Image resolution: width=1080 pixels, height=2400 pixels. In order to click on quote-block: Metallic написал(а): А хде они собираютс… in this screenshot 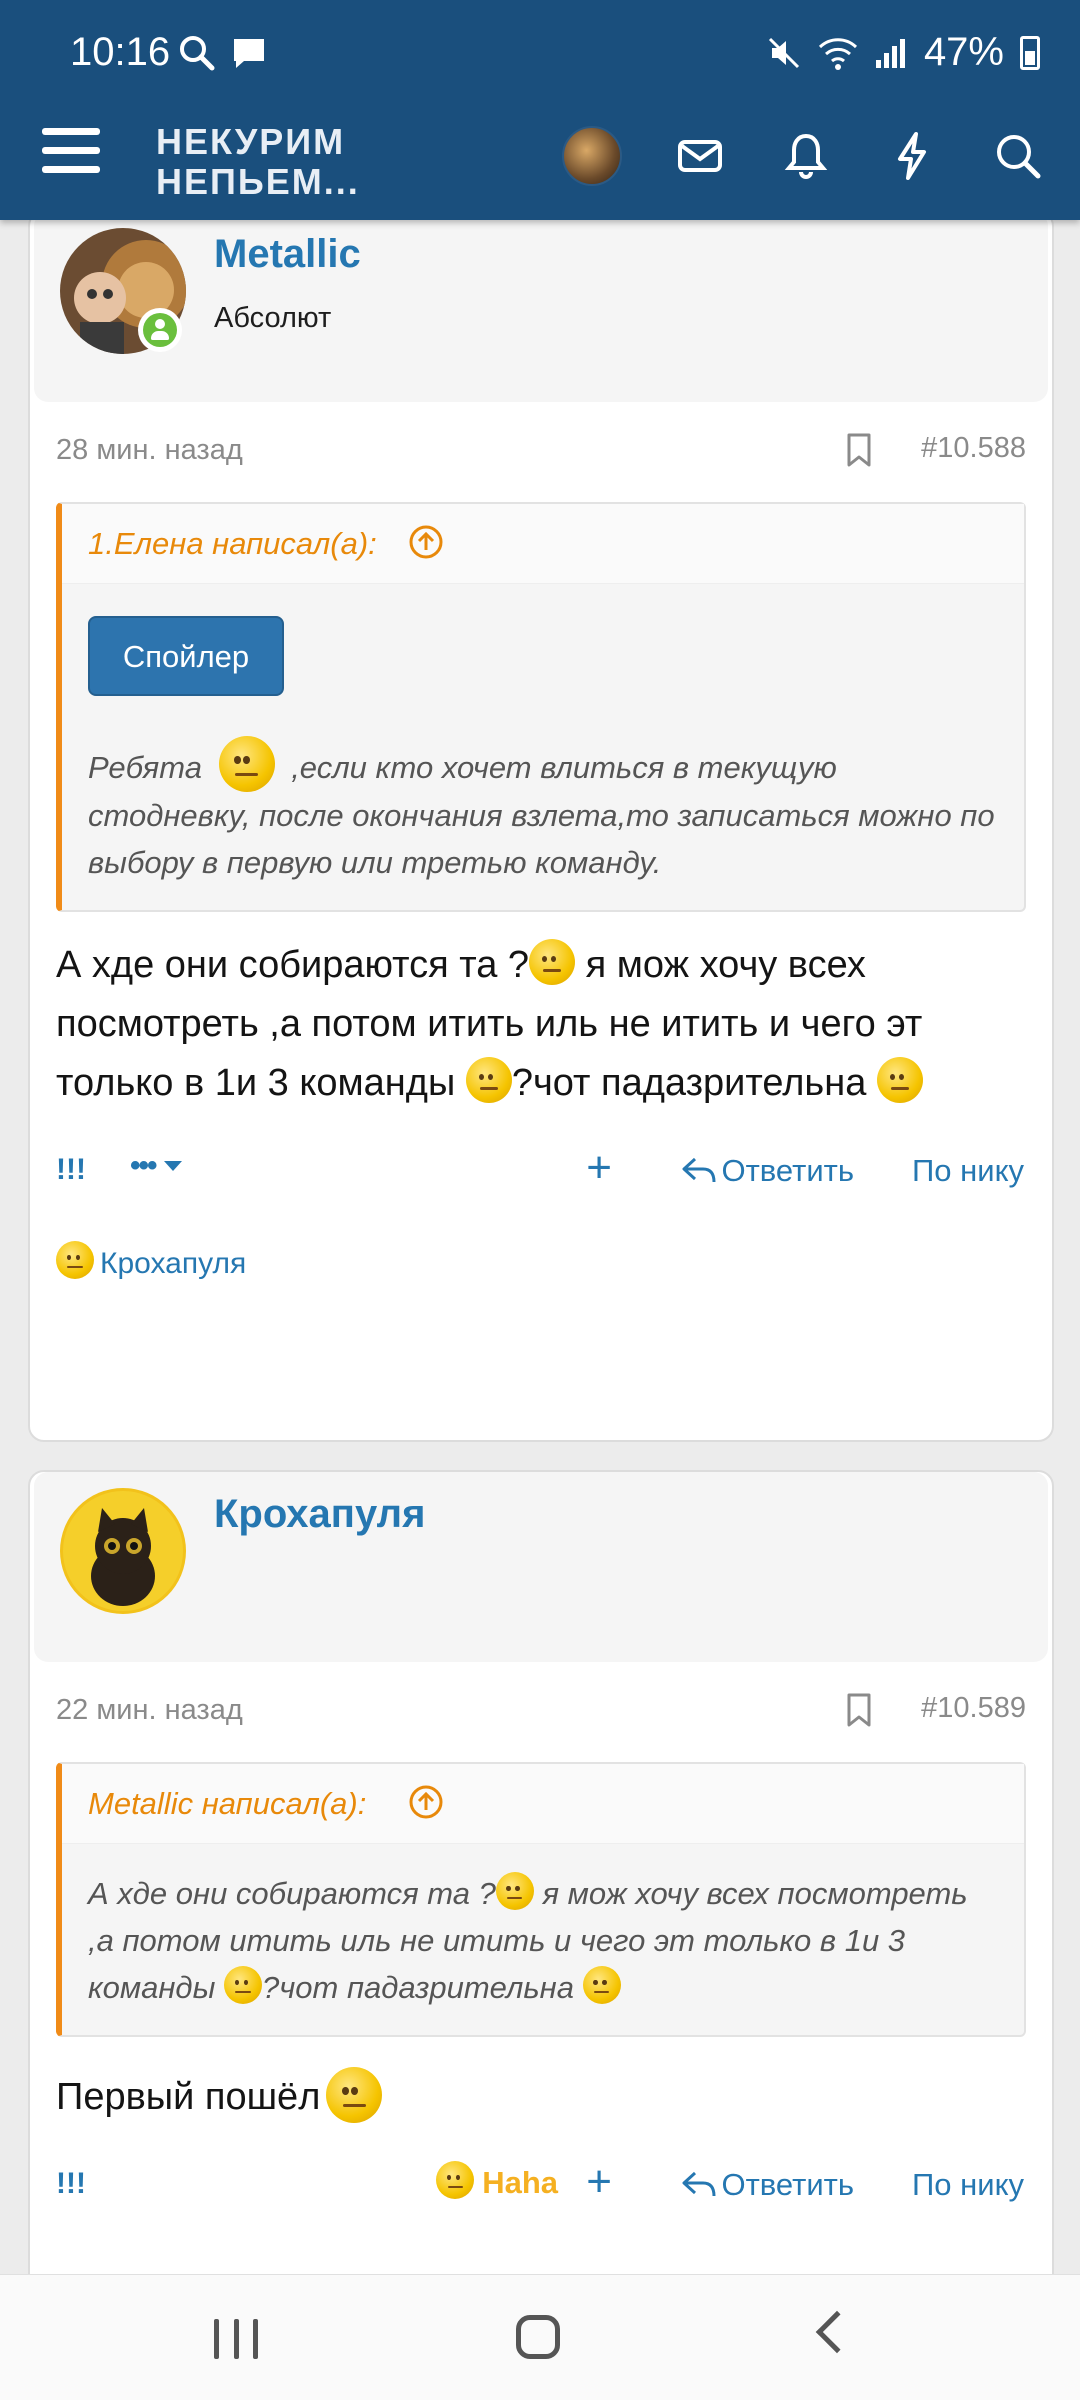, I will do `click(541, 1899)`.